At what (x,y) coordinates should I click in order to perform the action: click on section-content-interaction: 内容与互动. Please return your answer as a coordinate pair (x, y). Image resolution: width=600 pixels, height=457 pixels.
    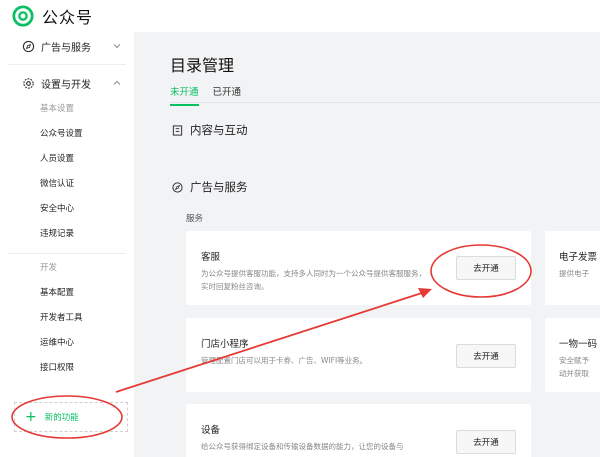
    Looking at the image, I should click on (210, 130).